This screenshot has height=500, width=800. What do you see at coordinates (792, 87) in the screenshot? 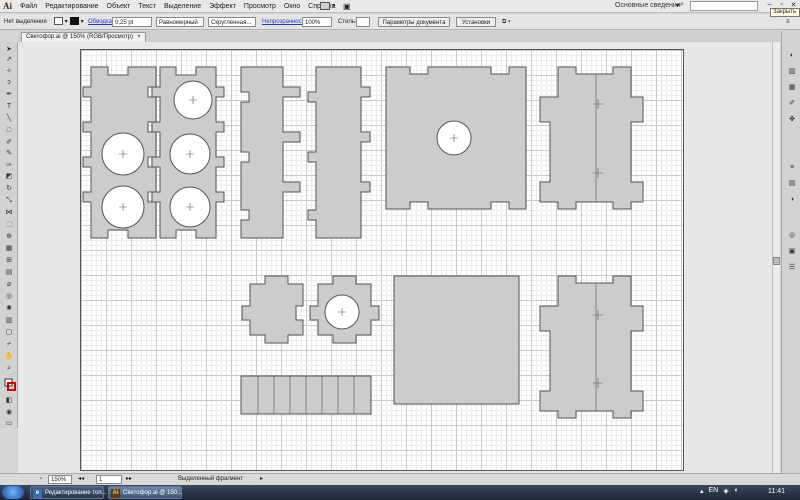
I see `swatches-panel-icon: ▦` at bounding box center [792, 87].